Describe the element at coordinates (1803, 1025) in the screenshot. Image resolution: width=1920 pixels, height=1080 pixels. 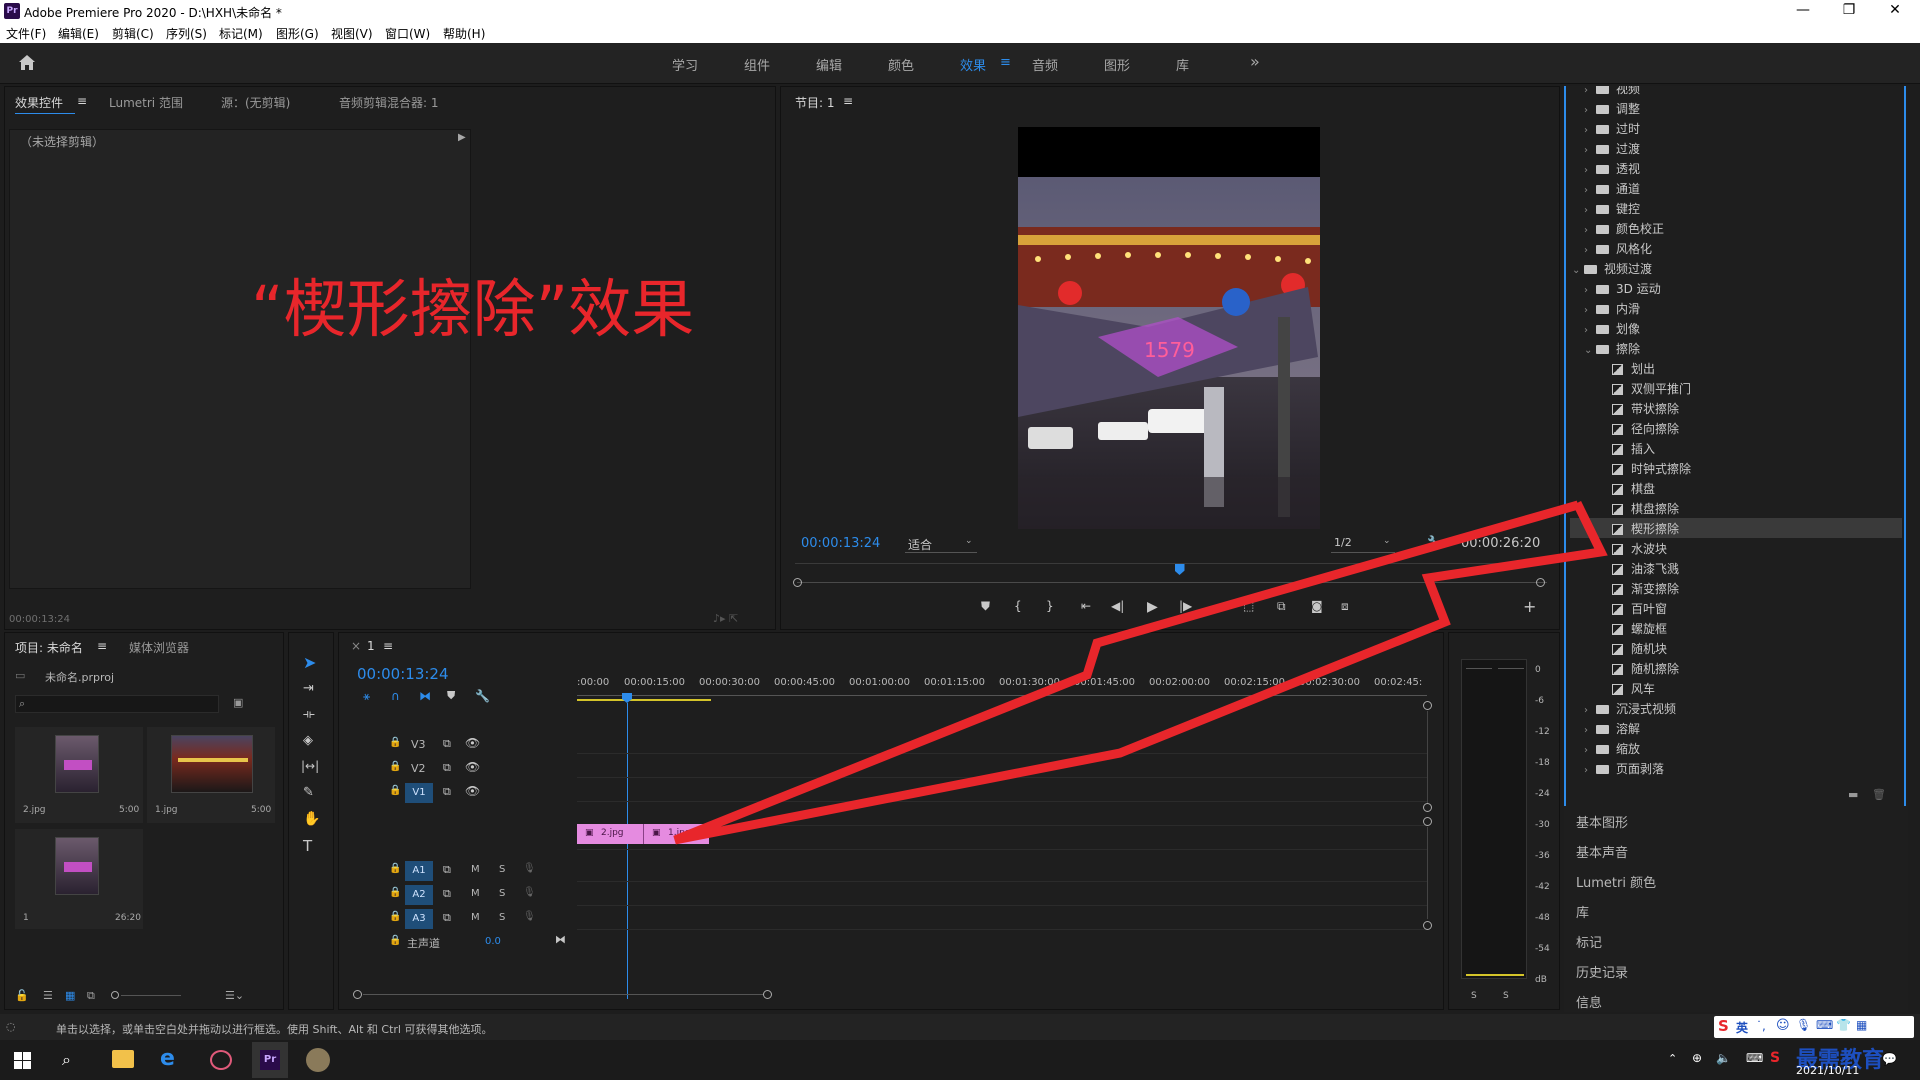
I see `ime-voice-icon: 🎙` at that location.